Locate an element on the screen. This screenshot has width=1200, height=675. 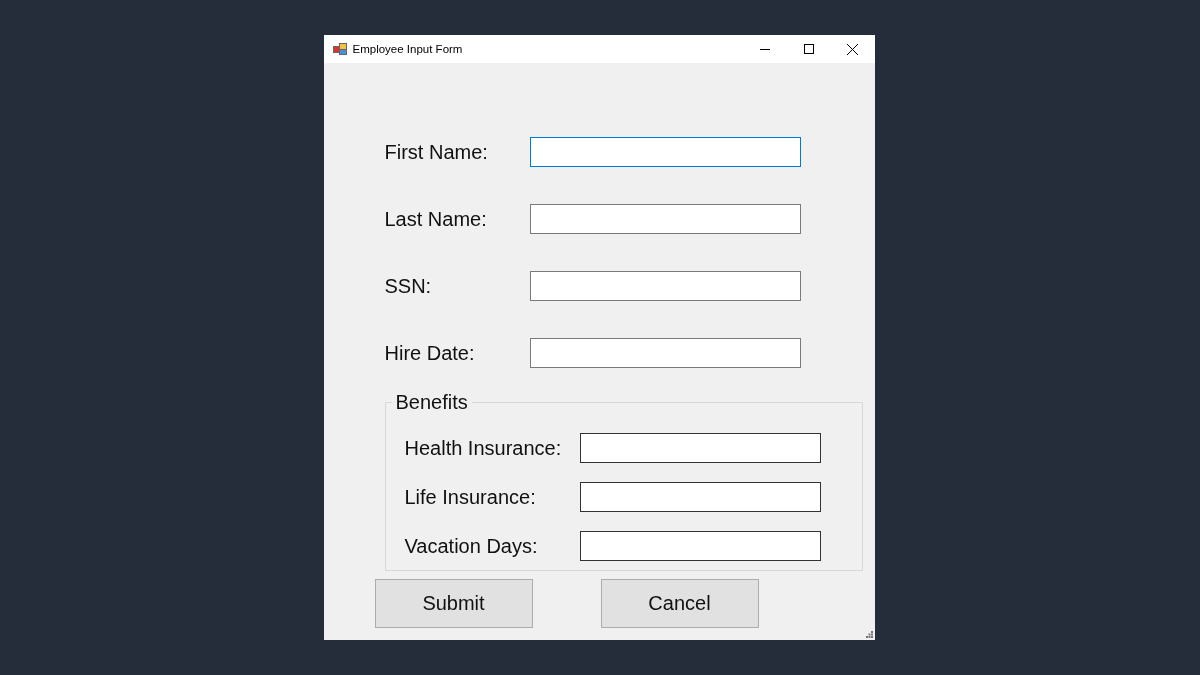
window-title: Employee Input Form is located at coordinates (408, 49).